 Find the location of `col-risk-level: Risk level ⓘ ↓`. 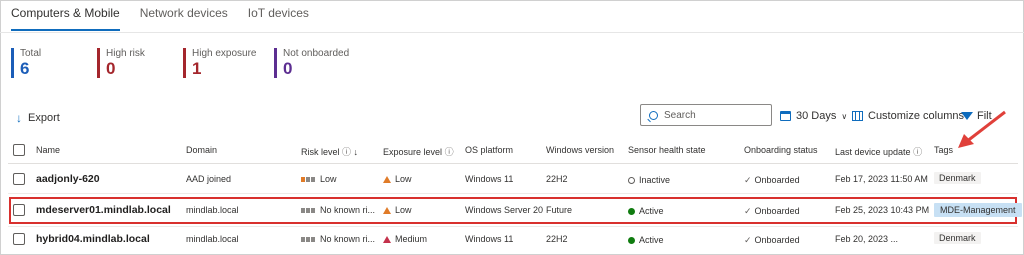

col-risk-level: Risk level ⓘ ↓ is located at coordinates (329, 151).